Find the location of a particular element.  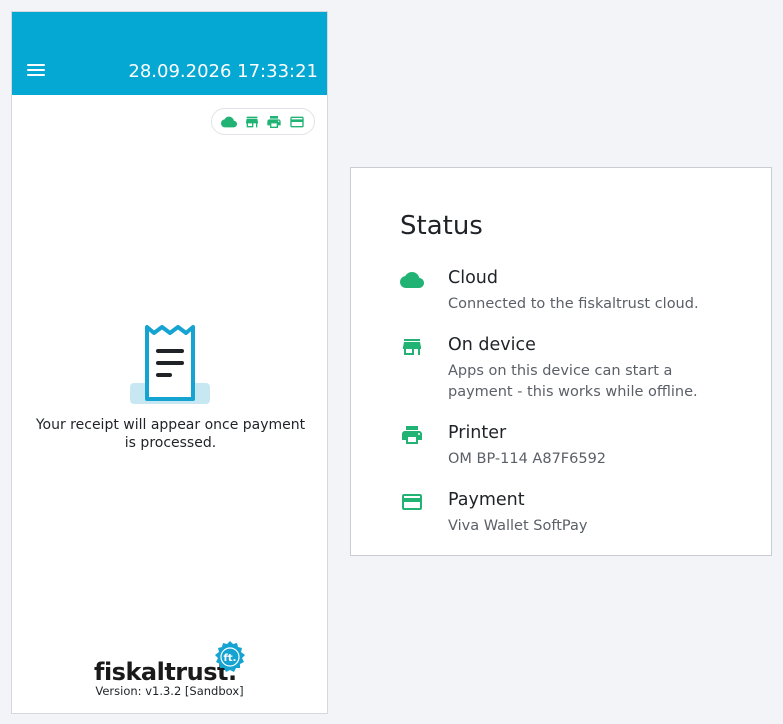

logo-seal-icon: ft. is located at coordinates (230, 656).